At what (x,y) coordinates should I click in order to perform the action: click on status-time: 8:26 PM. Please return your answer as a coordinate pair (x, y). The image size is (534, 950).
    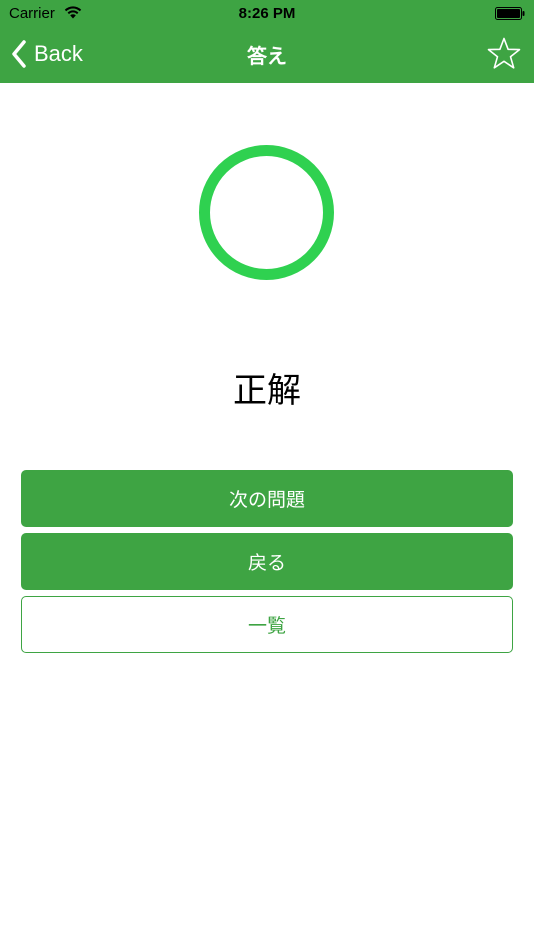
    Looking at the image, I should click on (267, 13).